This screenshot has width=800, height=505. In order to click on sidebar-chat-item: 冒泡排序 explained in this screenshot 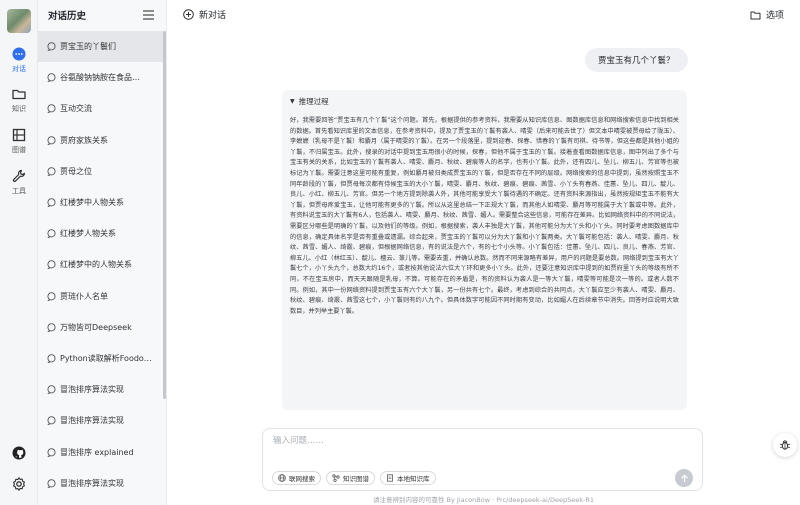, I will do `click(101, 451)`.